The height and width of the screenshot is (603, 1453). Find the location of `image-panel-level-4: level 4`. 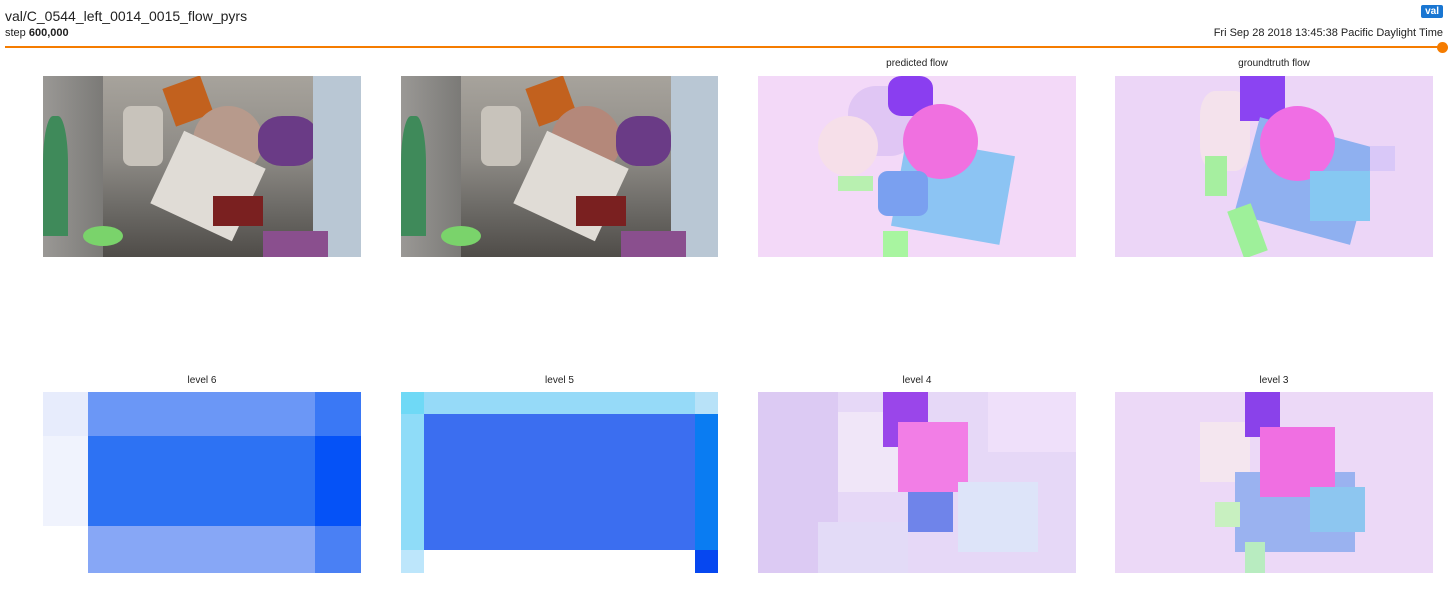

image-panel-level-4: level 4 is located at coordinates (917, 474).